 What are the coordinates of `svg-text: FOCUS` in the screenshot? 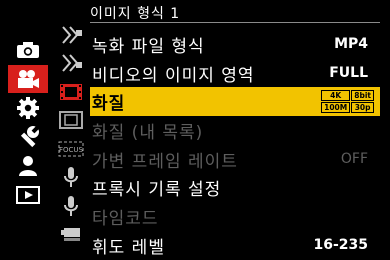 It's located at (71, 150).